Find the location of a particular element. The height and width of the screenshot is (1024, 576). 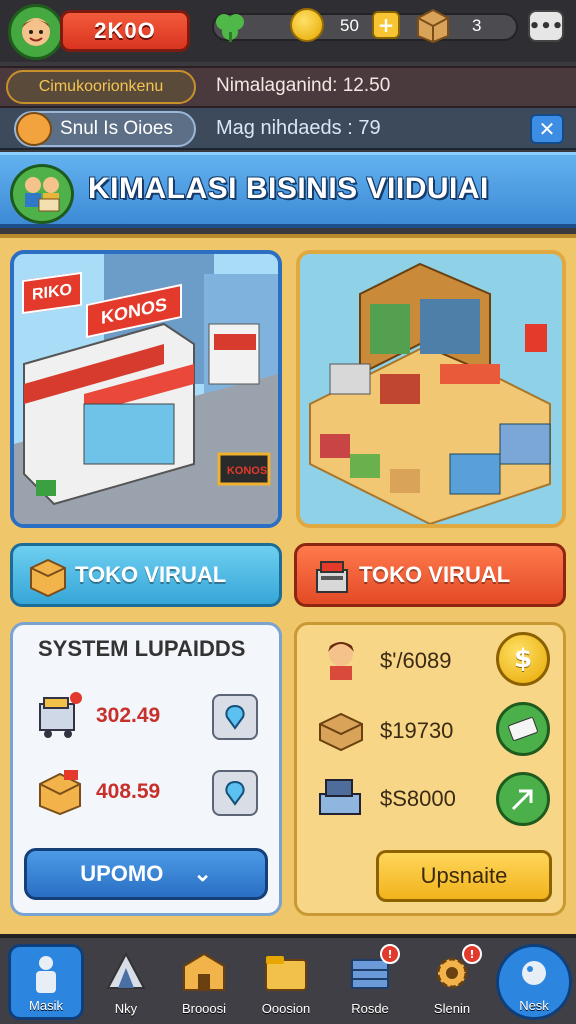

send-button is located at coordinates (523, 799).